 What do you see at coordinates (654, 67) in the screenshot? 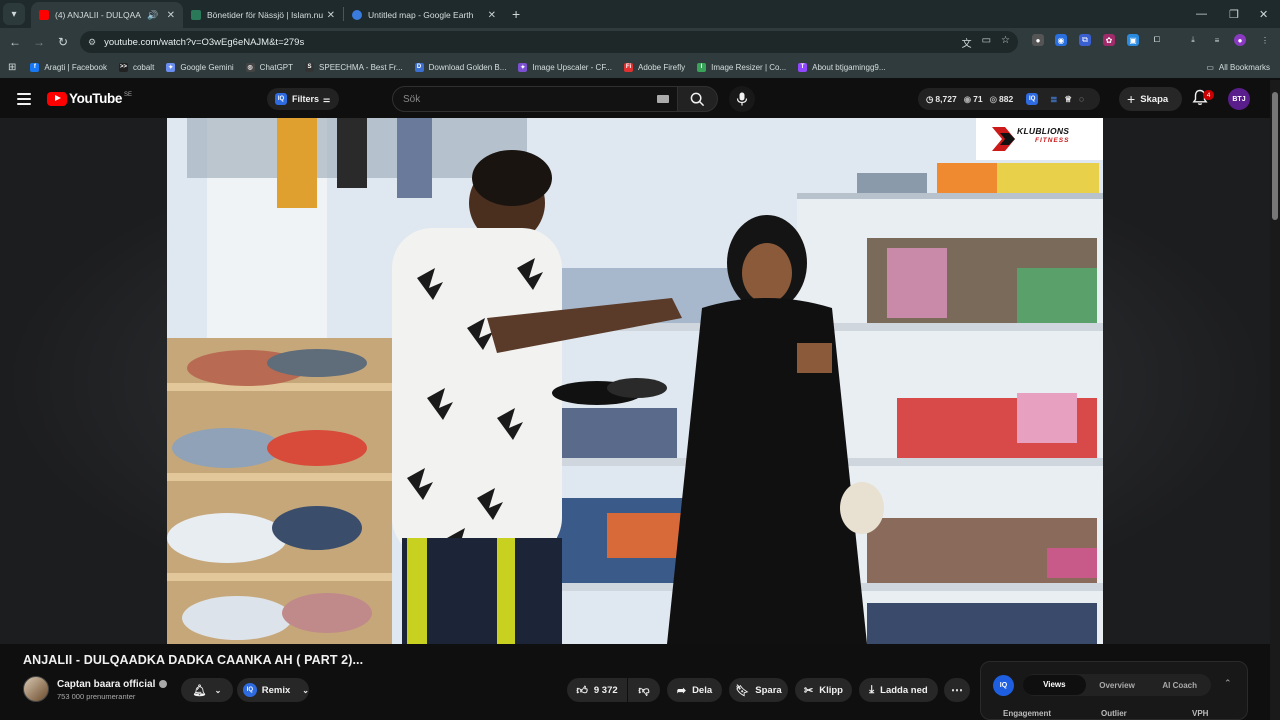
I see `bookmark-item: Fi Adobe Firefly` at bounding box center [654, 67].